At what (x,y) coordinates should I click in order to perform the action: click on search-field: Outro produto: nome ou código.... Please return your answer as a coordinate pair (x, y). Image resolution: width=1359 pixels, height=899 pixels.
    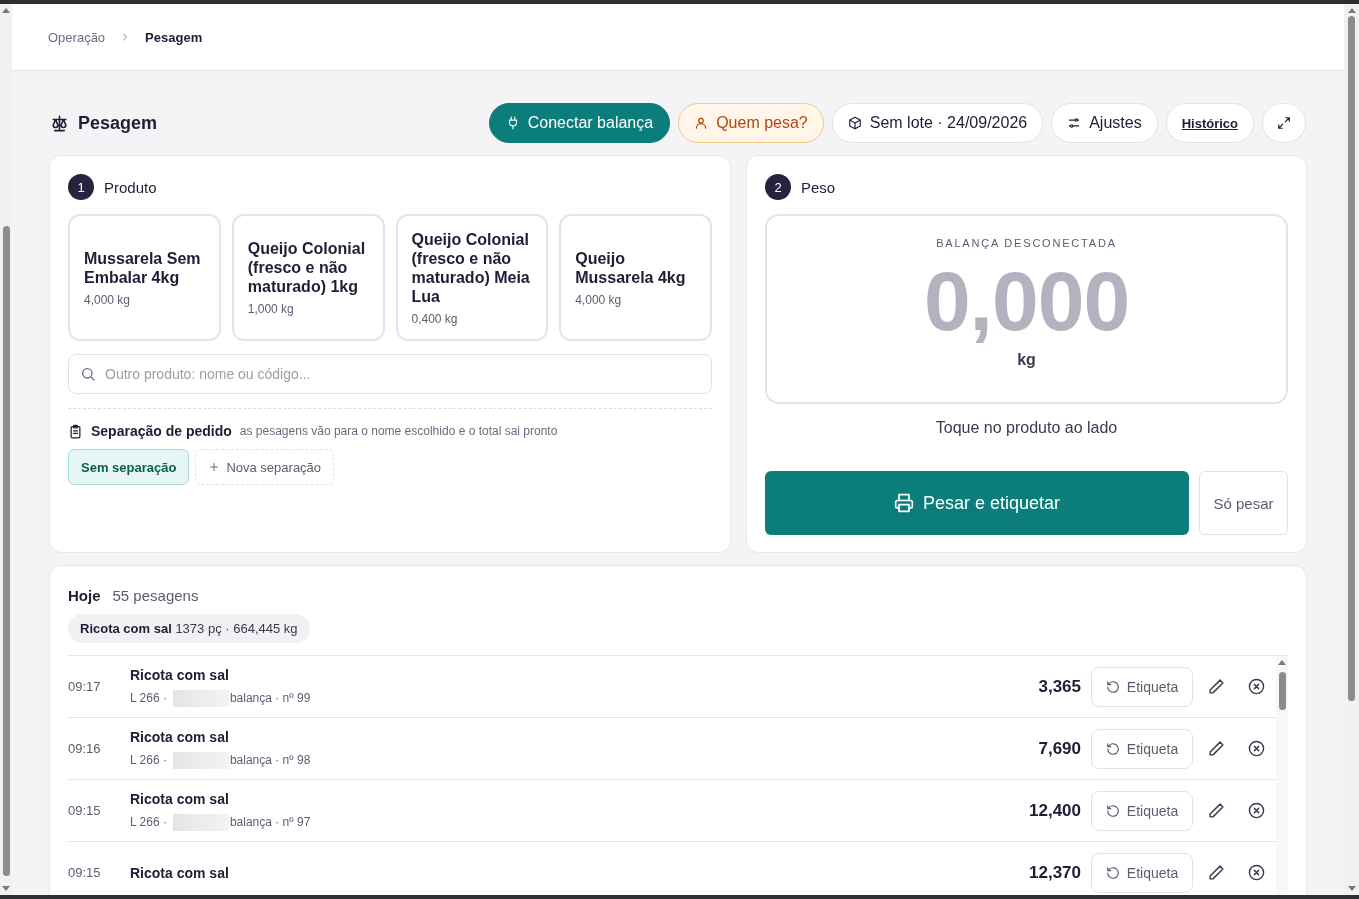
    Looking at the image, I should click on (390, 374).